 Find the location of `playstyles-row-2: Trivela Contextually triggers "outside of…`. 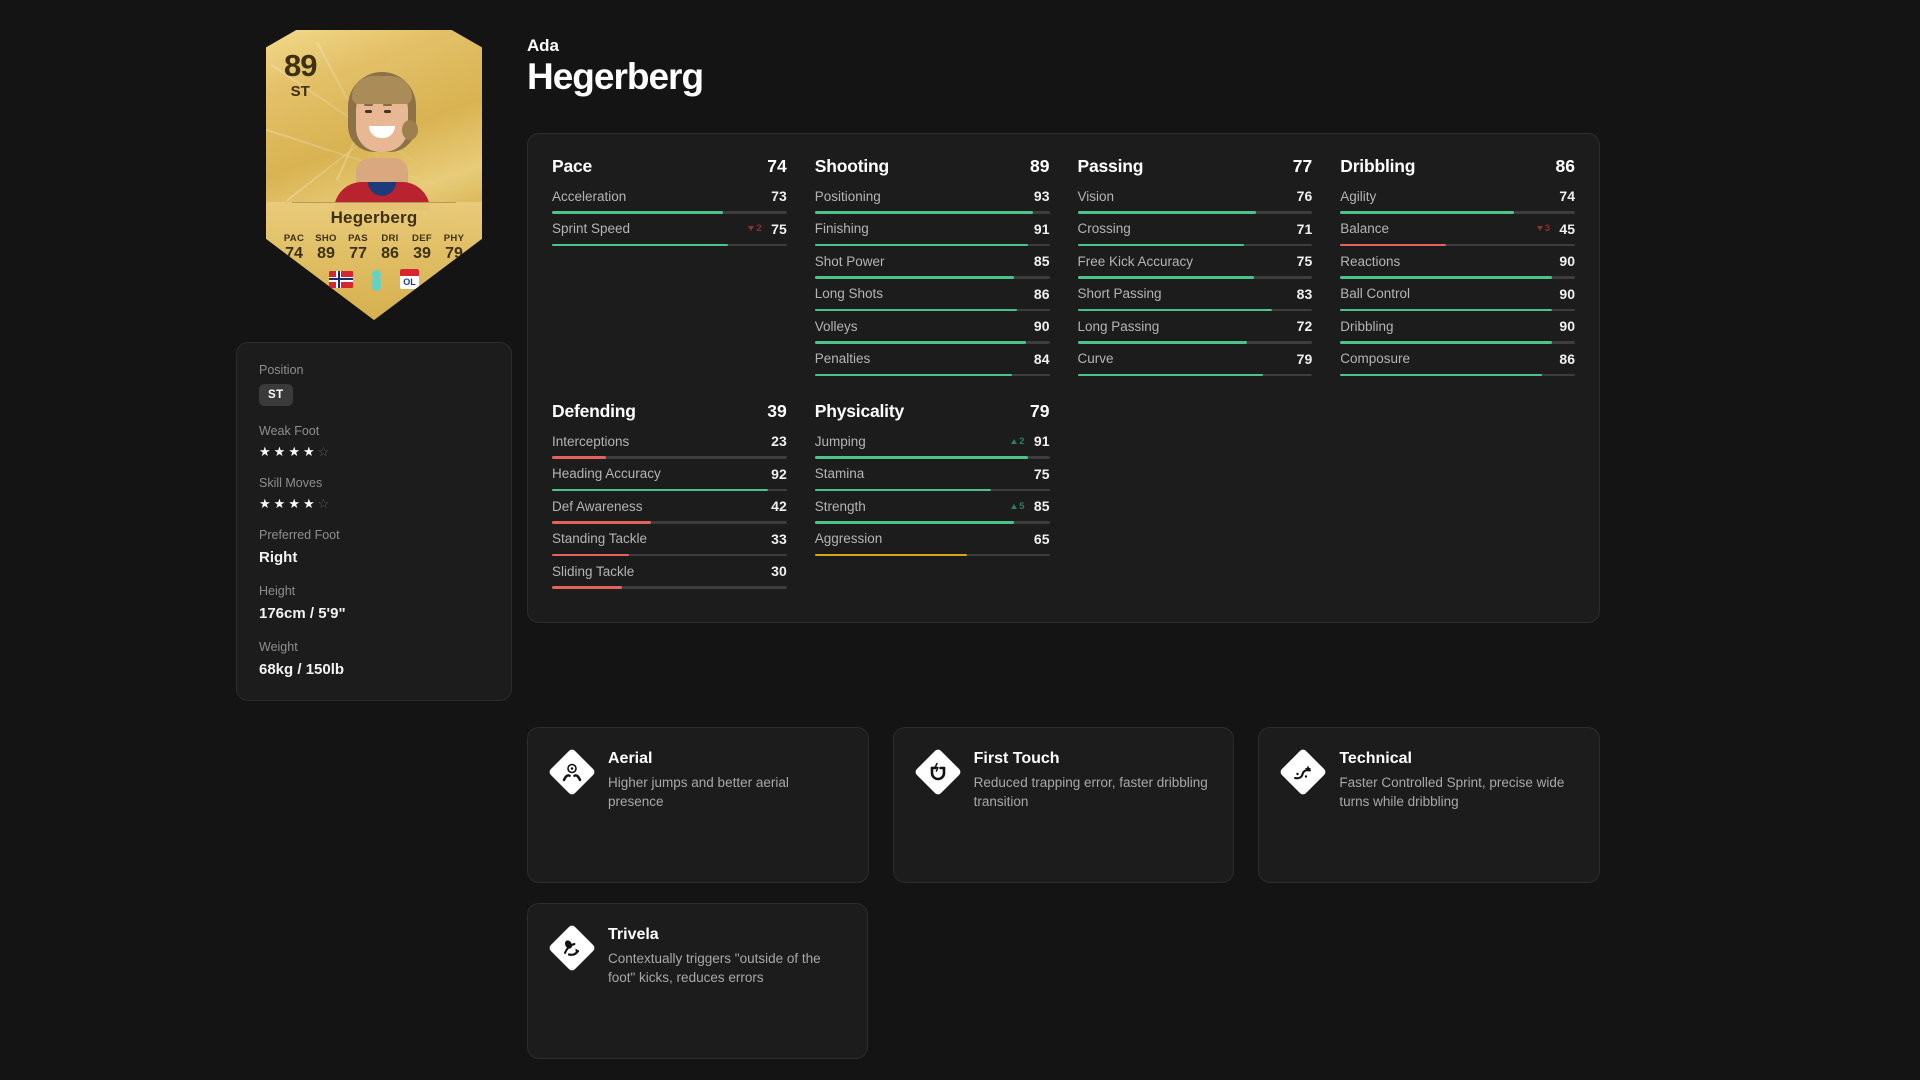

playstyles-row-2: Trivela Contextually triggers "outside of… is located at coordinates (697, 981).